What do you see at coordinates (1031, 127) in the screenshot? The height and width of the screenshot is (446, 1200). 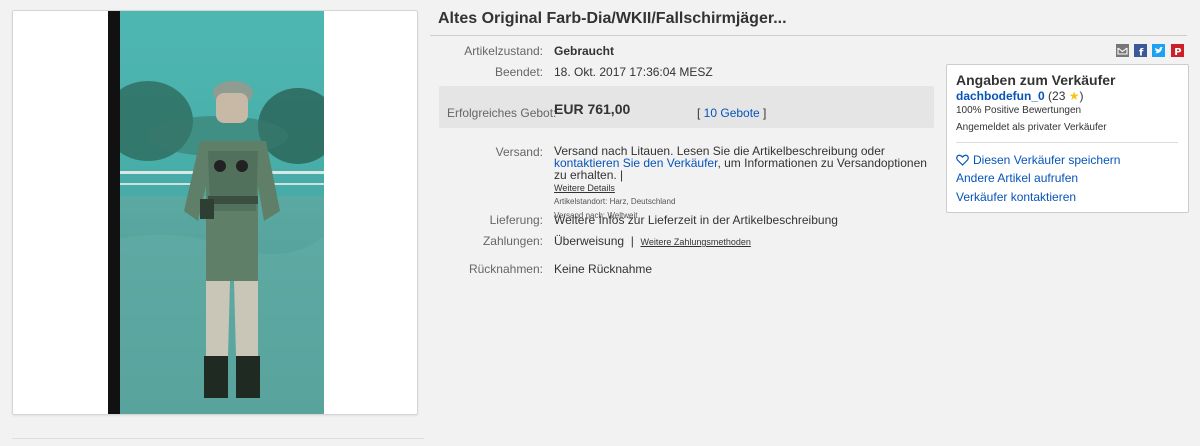 I see `seller-registration: Angemeldet als privater Verkäufer` at bounding box center [1031, 127].